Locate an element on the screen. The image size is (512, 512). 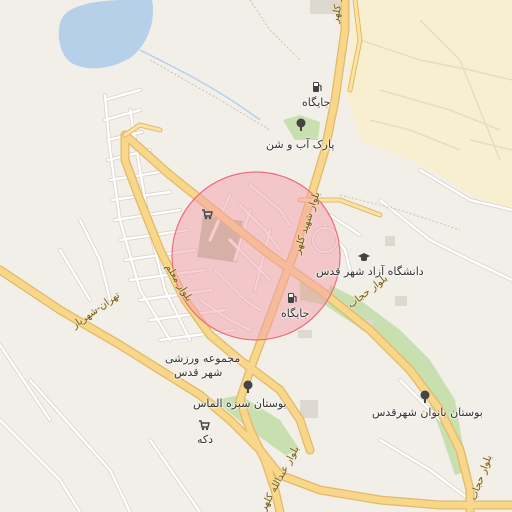
sports-complex-label-line2: شهر قدس is located at coordinates (198, 372).